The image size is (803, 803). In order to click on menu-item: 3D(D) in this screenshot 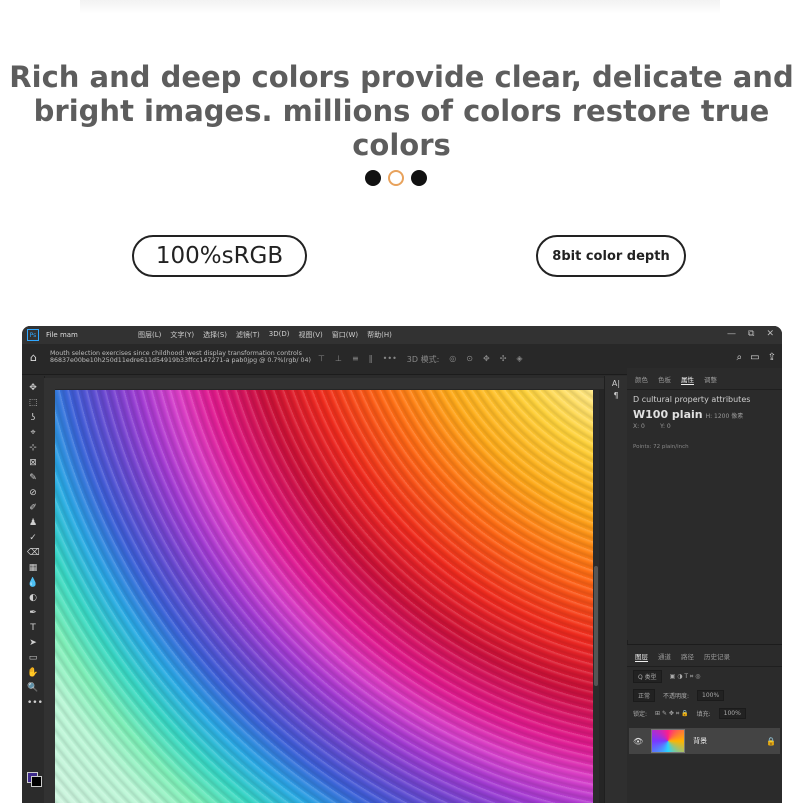, I will do `click(279, 335)`.